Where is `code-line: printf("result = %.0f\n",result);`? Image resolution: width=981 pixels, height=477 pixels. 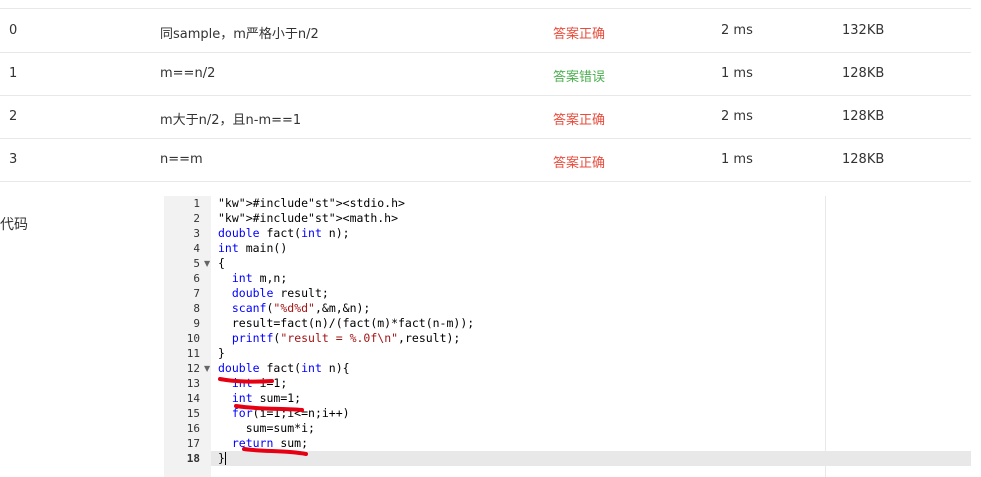
code-line: printf("result = %.0f\n",result); is located at coordinates (346, 338).